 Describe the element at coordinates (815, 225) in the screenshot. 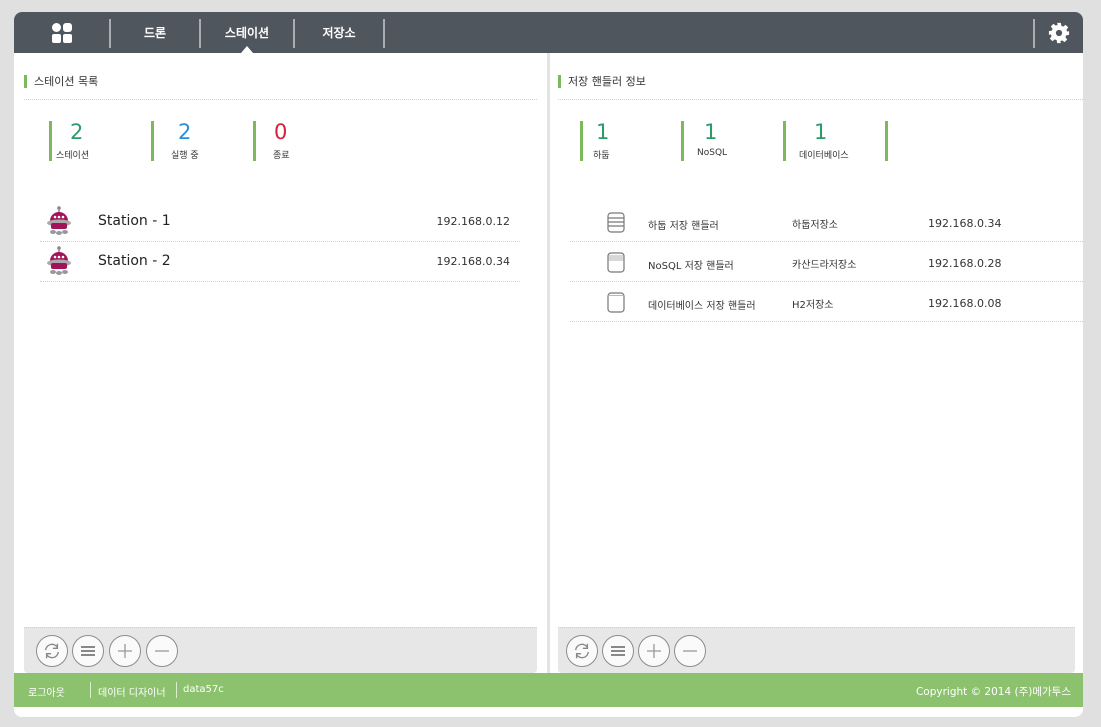

I see `handler-storage: 하둡저장소` at that location.